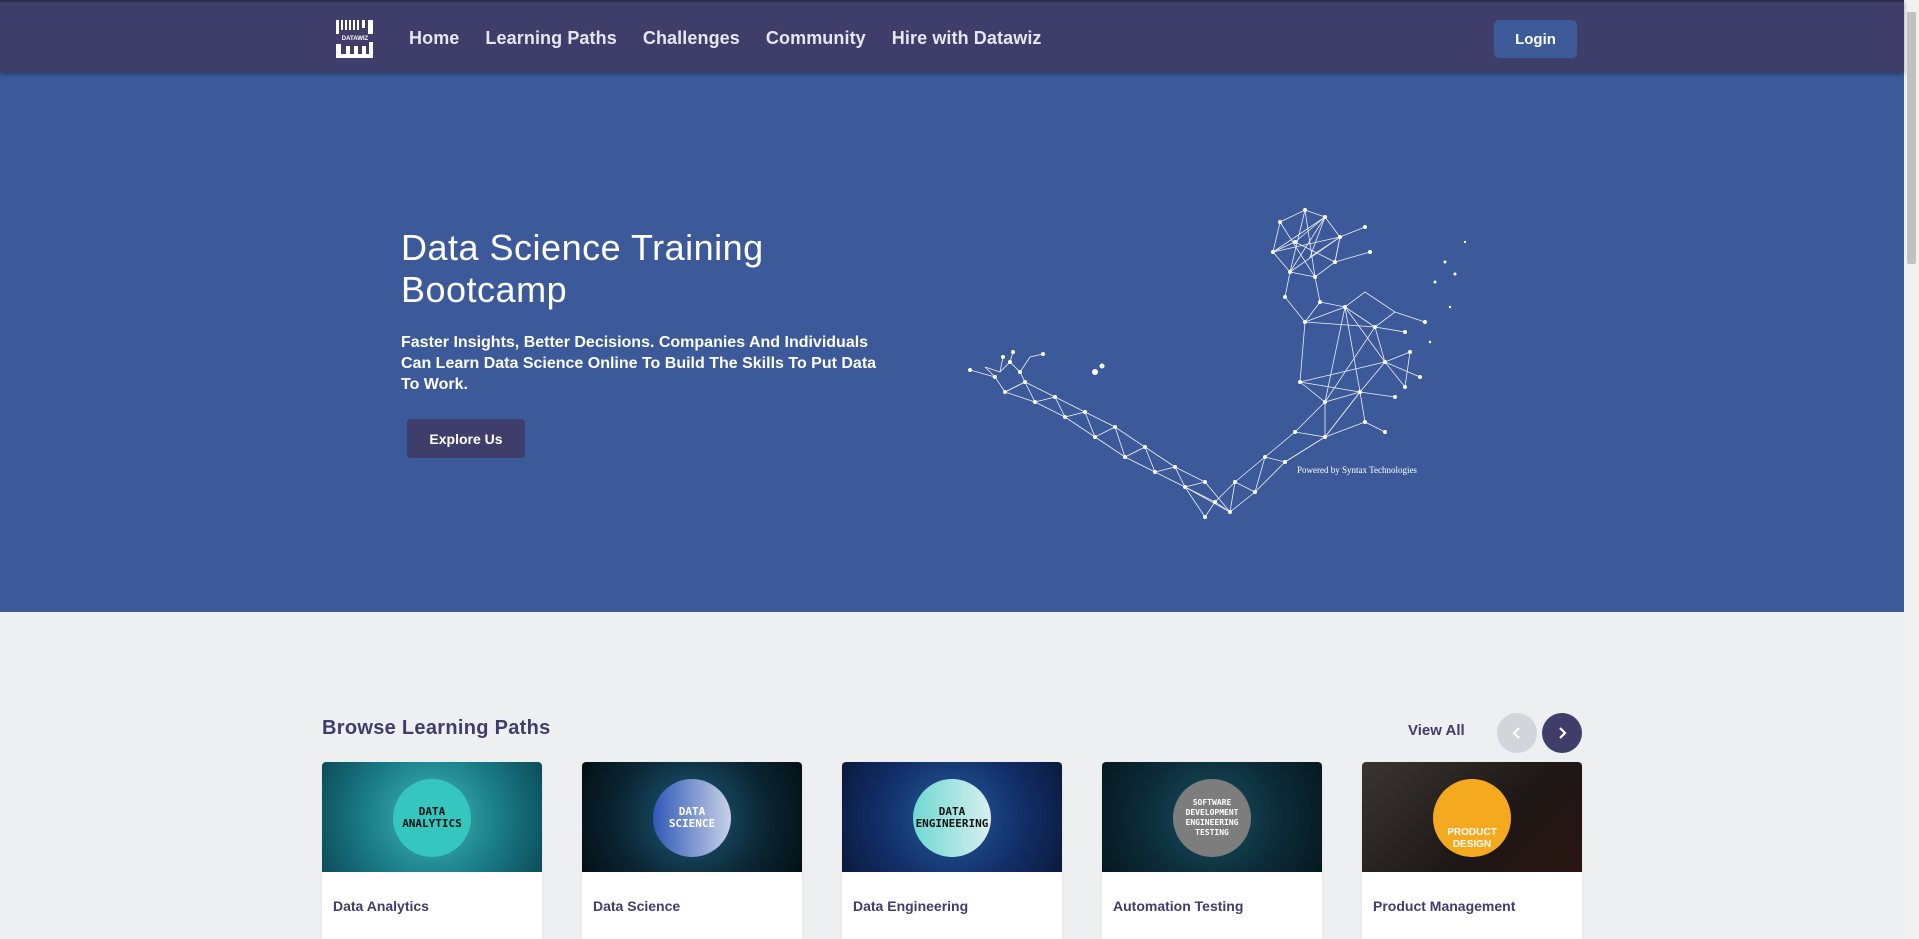  What do you see at coordinates (967, 38) in the screenshot?
I see `nav-hire-with-datawiz: Hire with Datawiz` at bounding box center [967, 38].